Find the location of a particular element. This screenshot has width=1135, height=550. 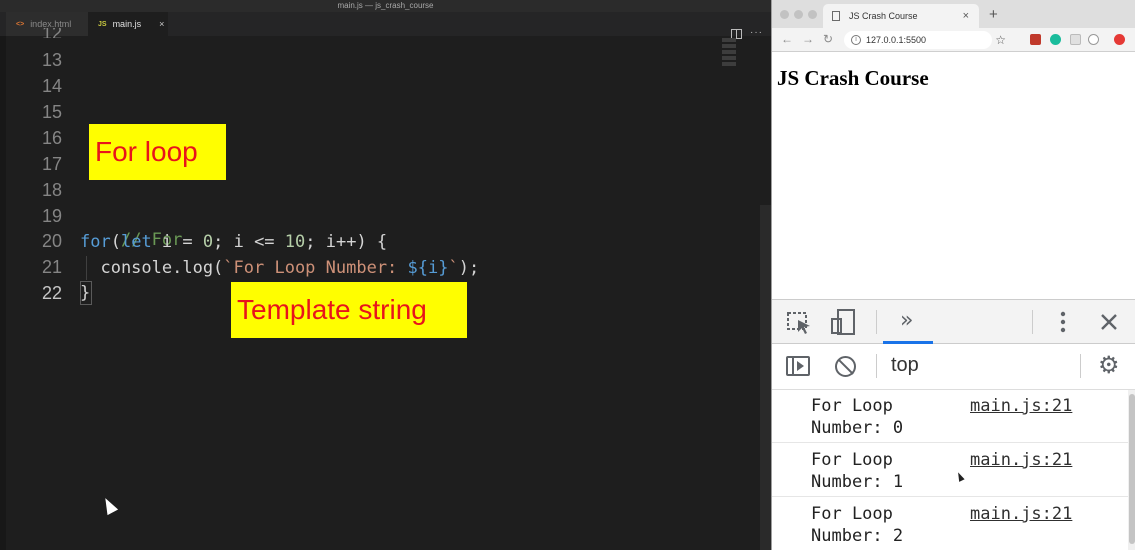

js-file-icon: JS is located at coordinates (102, 24).